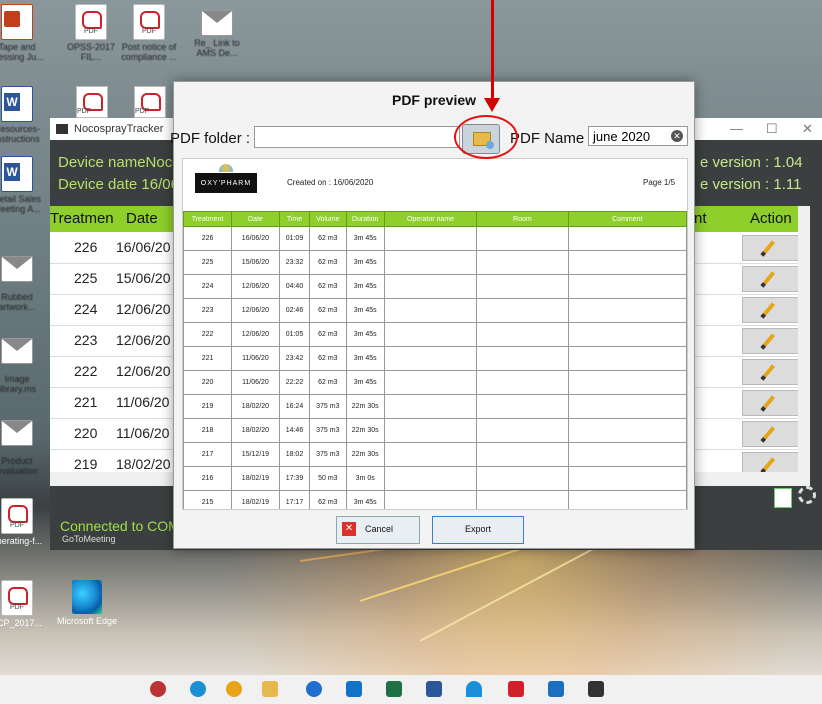  I want to click on col-comment: nt, so click(700, 218).